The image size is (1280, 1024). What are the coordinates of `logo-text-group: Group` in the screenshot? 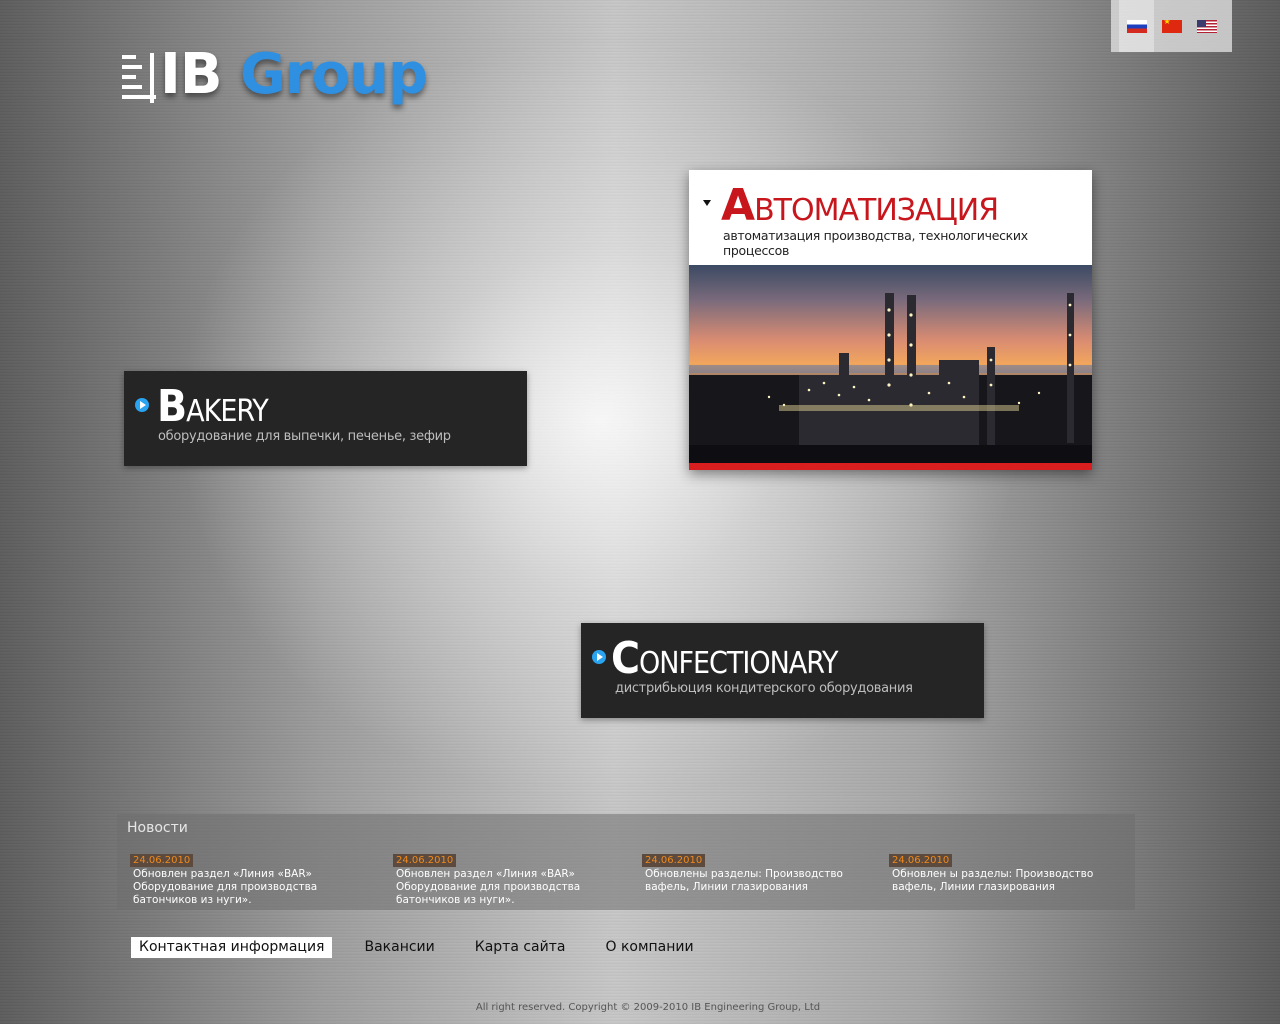 It's located at (334, 74).